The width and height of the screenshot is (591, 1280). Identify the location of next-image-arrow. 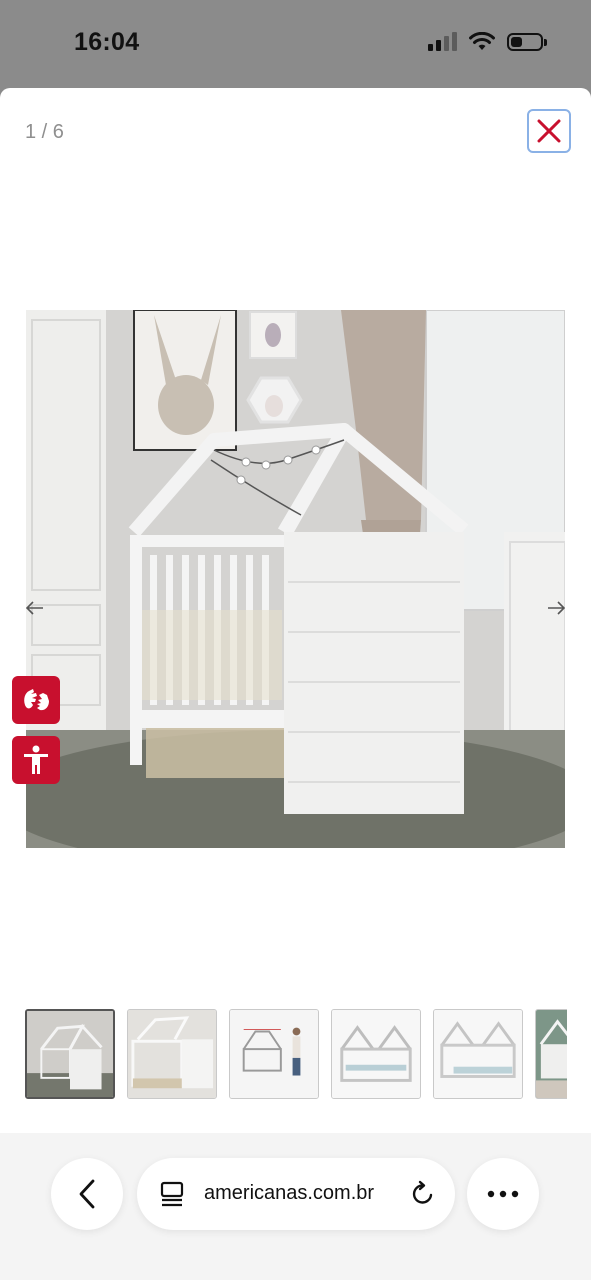
(556, 608).